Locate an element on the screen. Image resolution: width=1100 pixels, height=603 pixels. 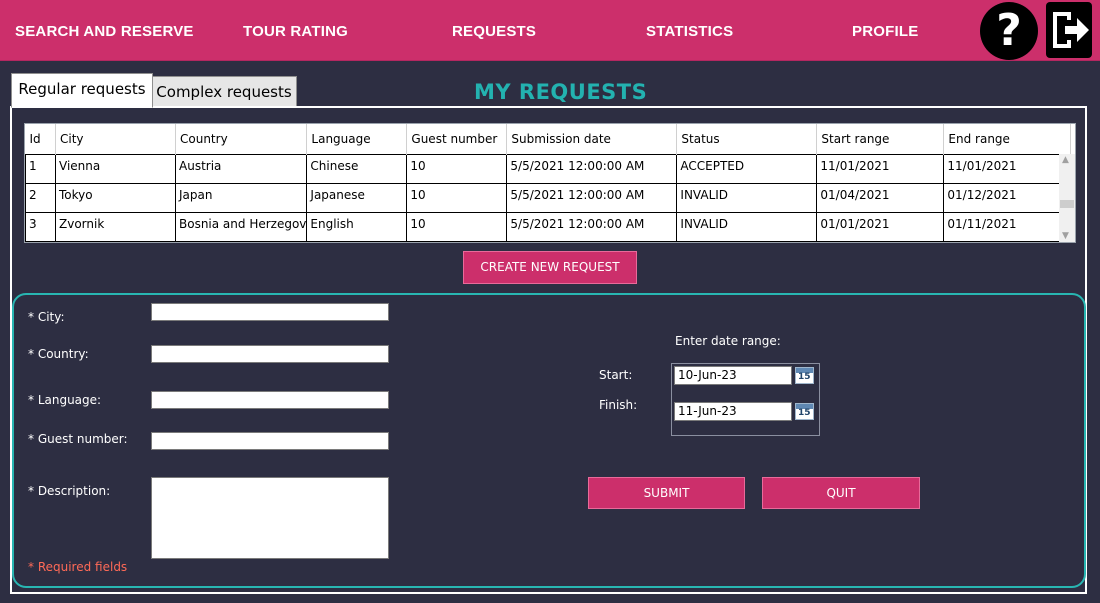
table-cell: Japan is located at coordinates (241, 198).